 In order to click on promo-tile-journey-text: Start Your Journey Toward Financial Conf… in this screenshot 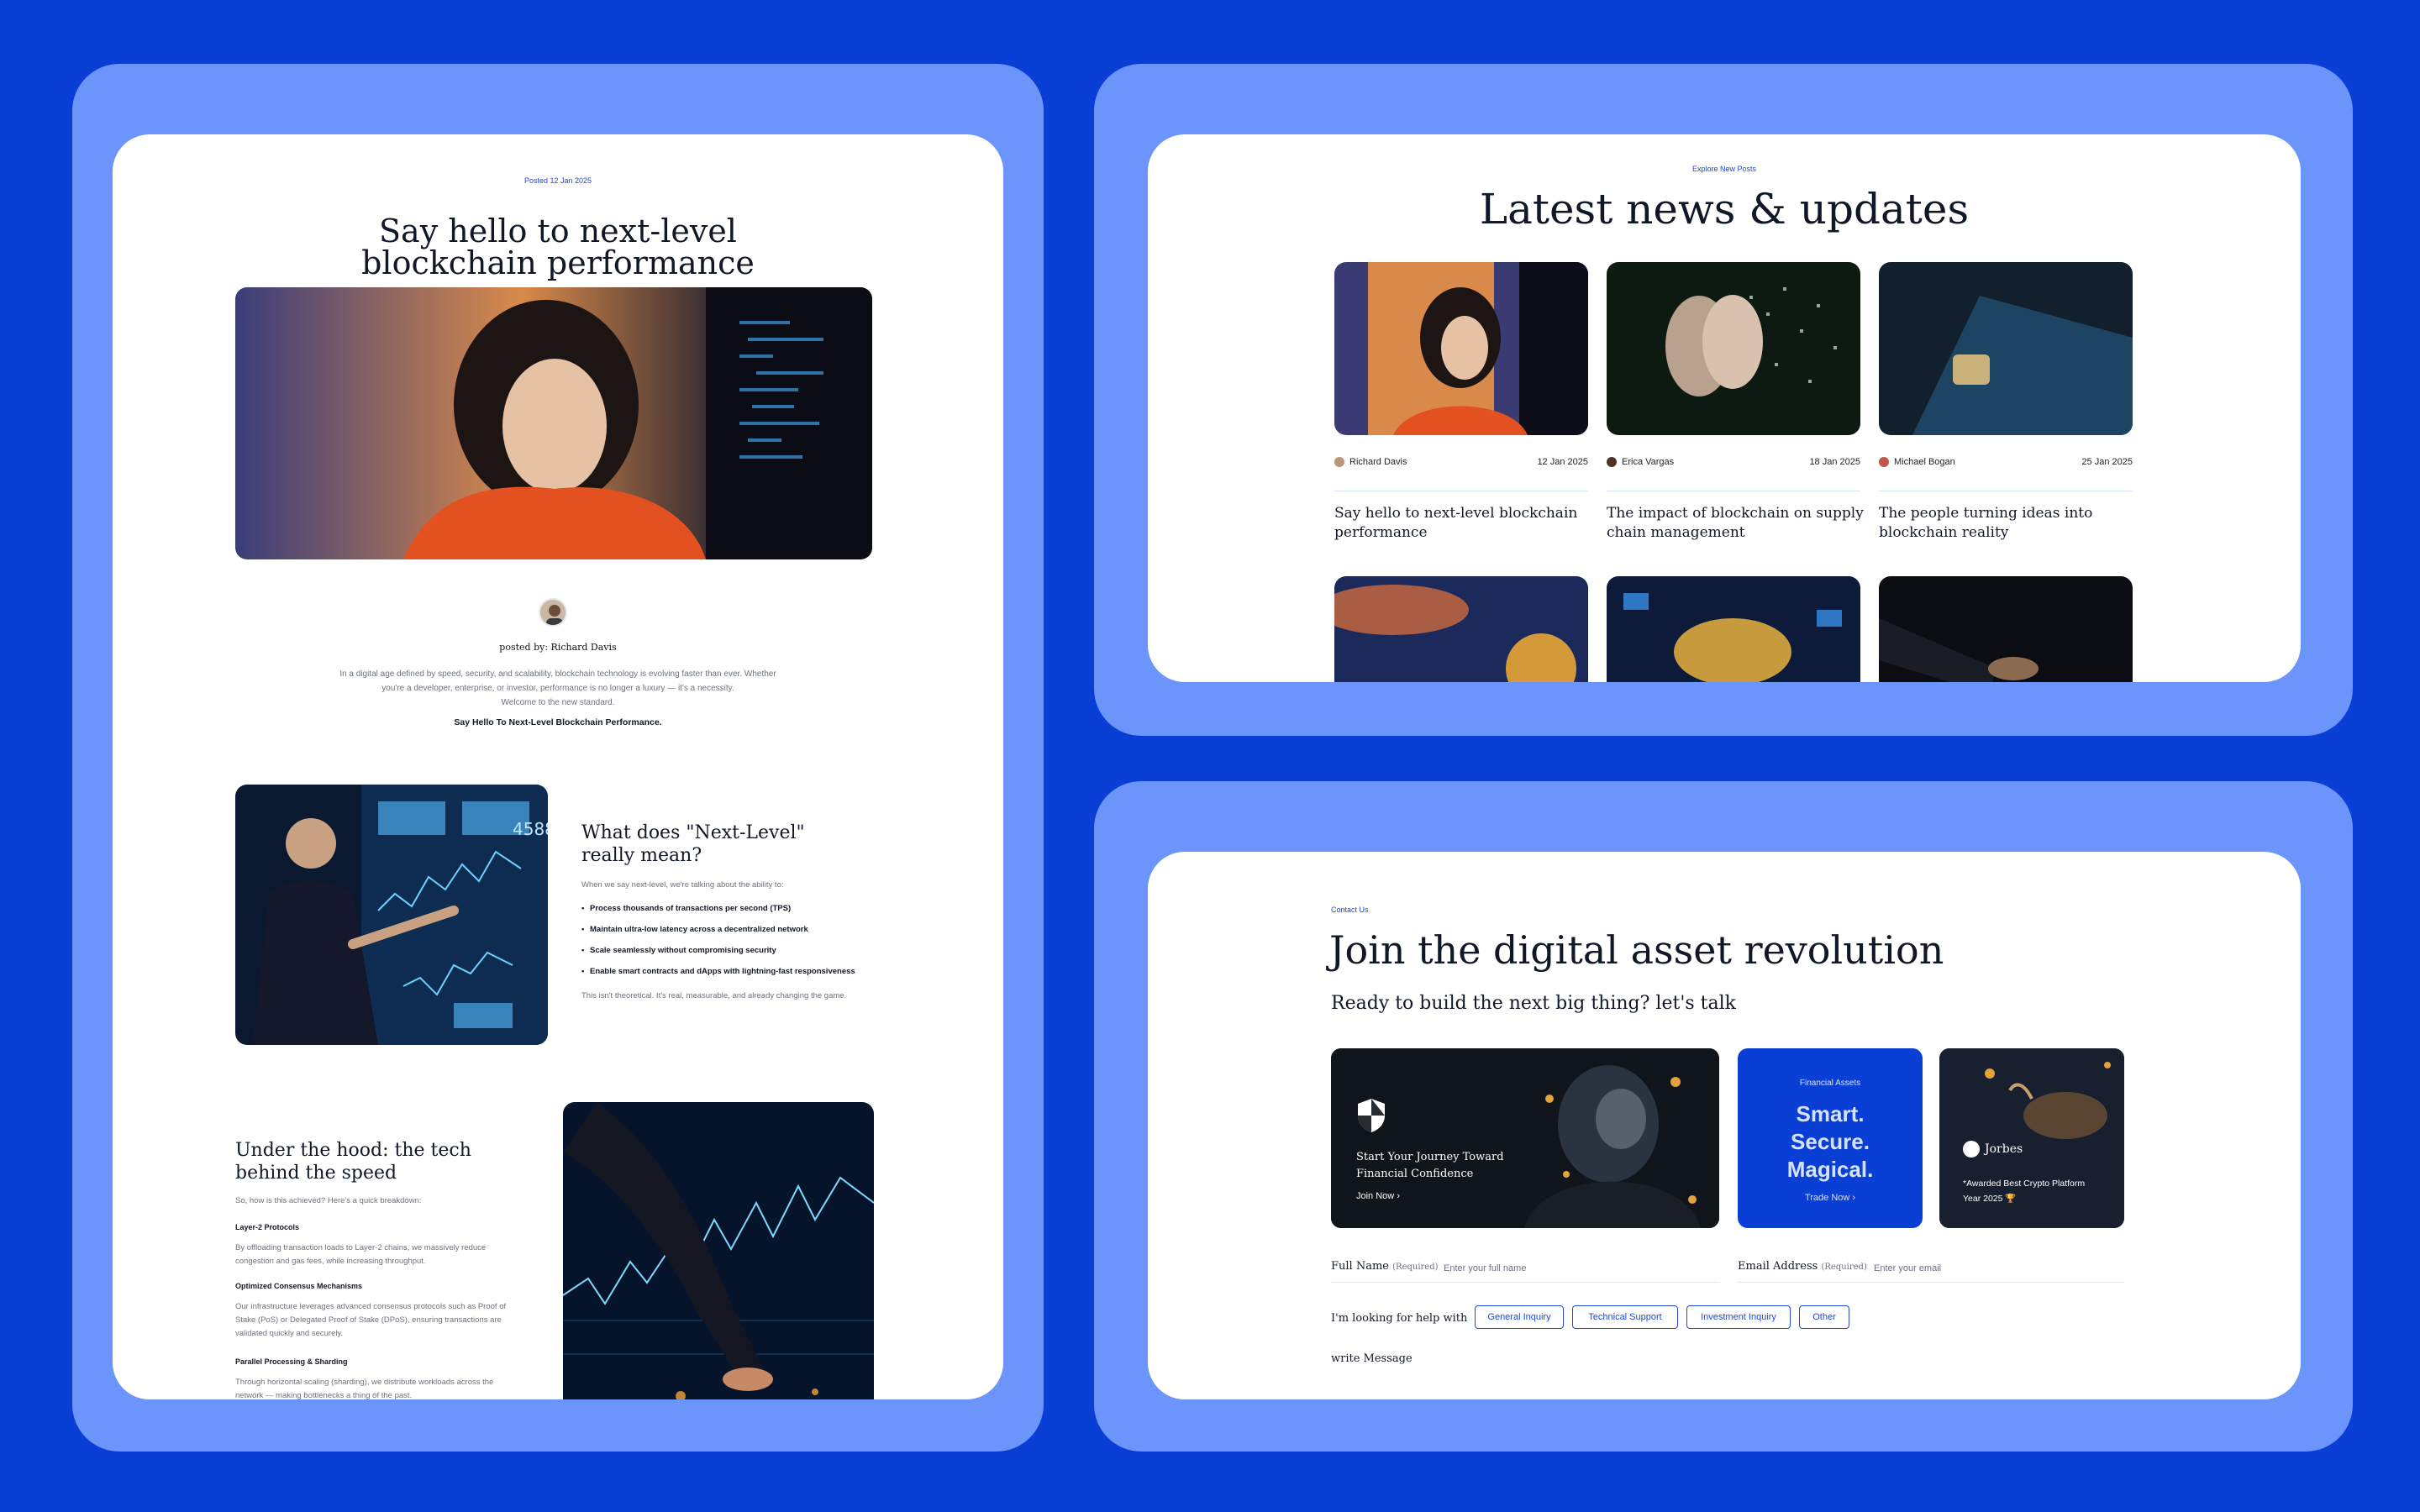, I will do `click(1430, 1166)`.